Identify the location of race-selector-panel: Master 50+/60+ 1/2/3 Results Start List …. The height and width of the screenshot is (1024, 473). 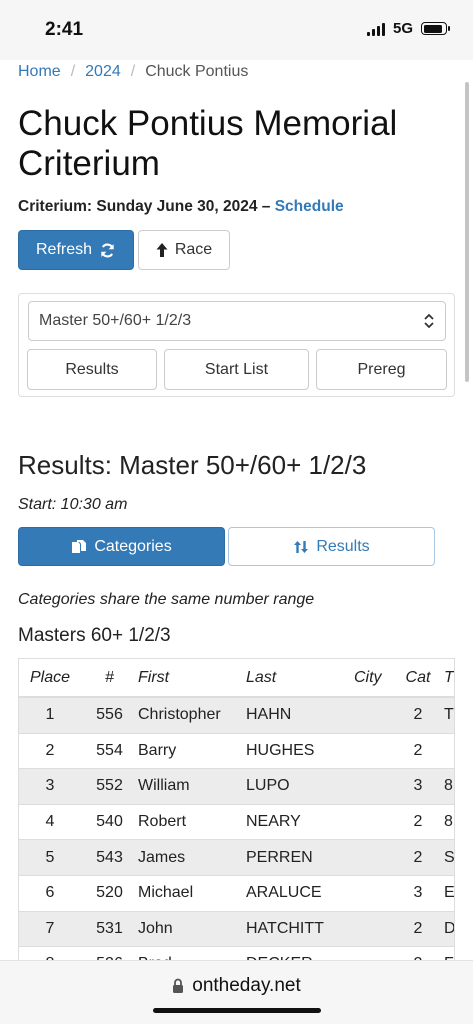
(236, 345).